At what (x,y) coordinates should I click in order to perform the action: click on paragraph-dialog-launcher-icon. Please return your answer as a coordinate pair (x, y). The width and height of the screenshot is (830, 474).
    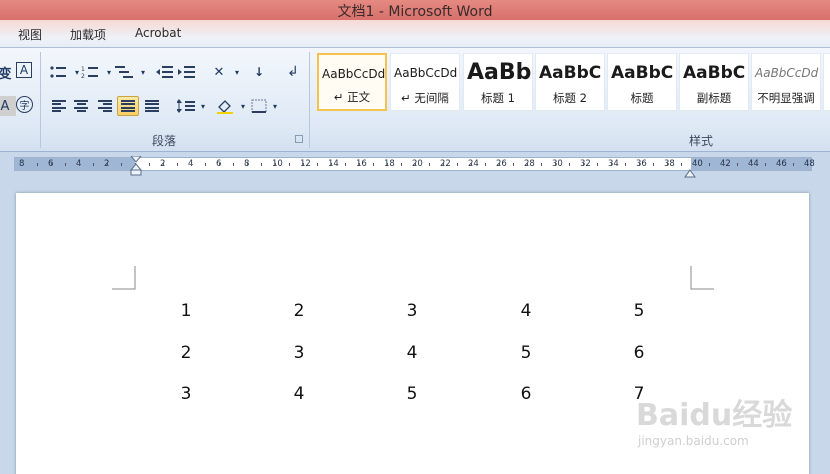
    Looking at the image, I should click on (299, 139).